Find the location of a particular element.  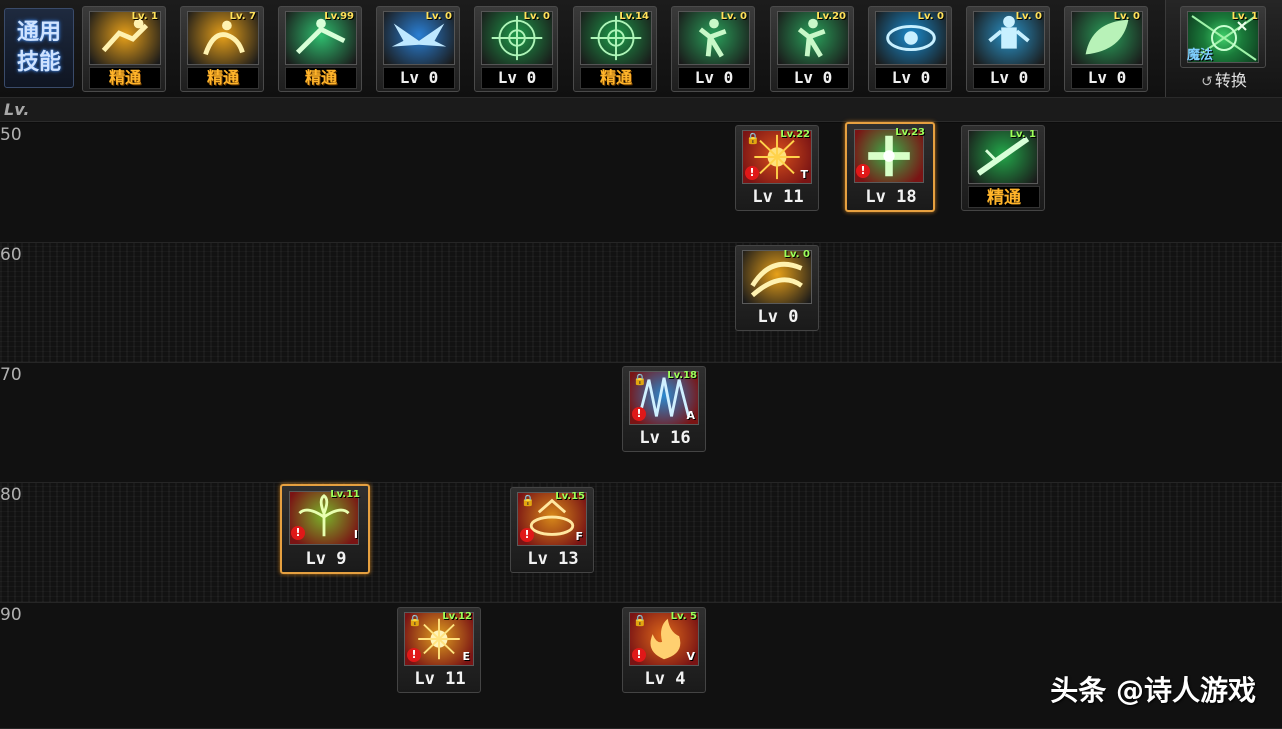

skill-node-s50c: Lv. 1 精通 is located at coordinates (1003, 168).